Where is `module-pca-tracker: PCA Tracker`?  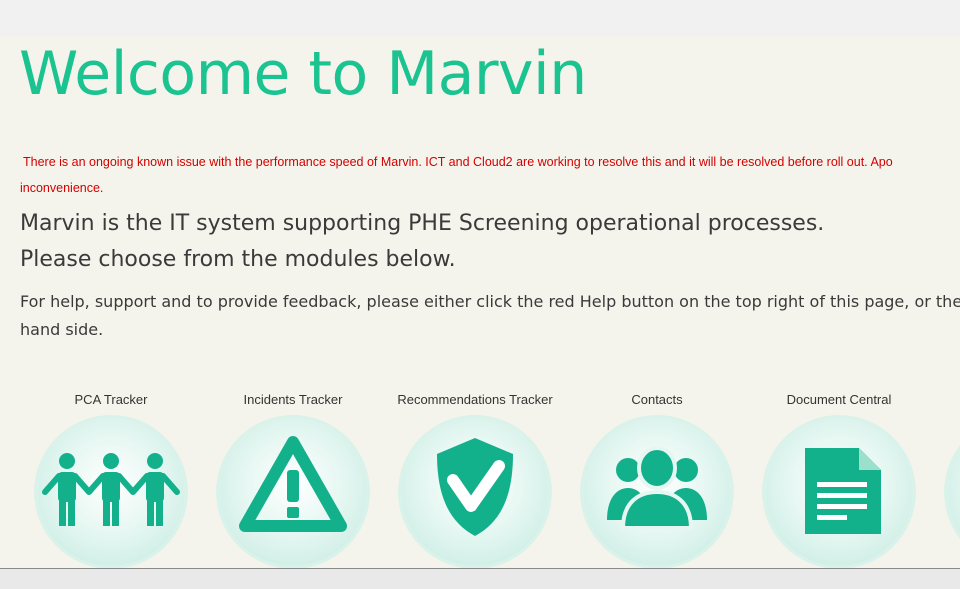
module-pca-tracker: PCA Tracker is located at coordinates (111, 478).